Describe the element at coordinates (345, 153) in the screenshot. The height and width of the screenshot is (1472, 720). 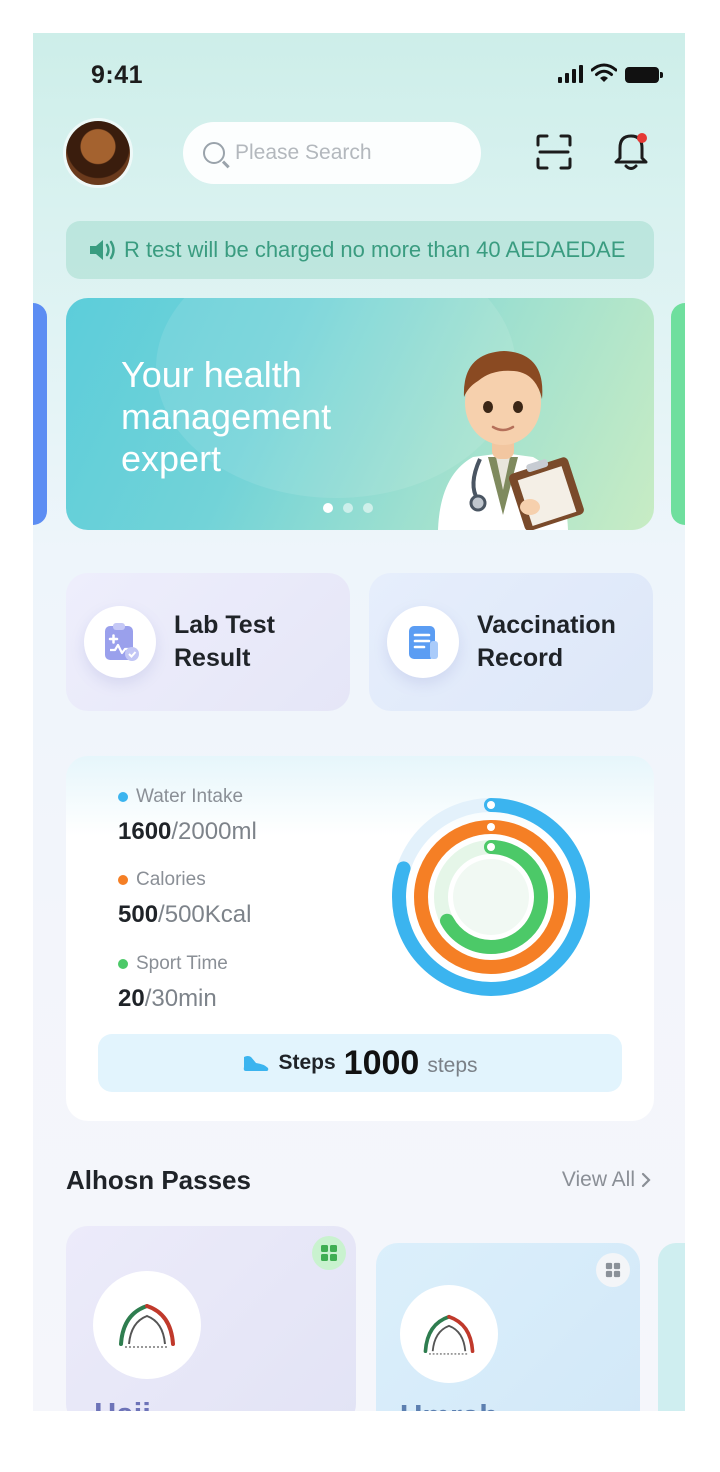
I see `search-input` at that location.